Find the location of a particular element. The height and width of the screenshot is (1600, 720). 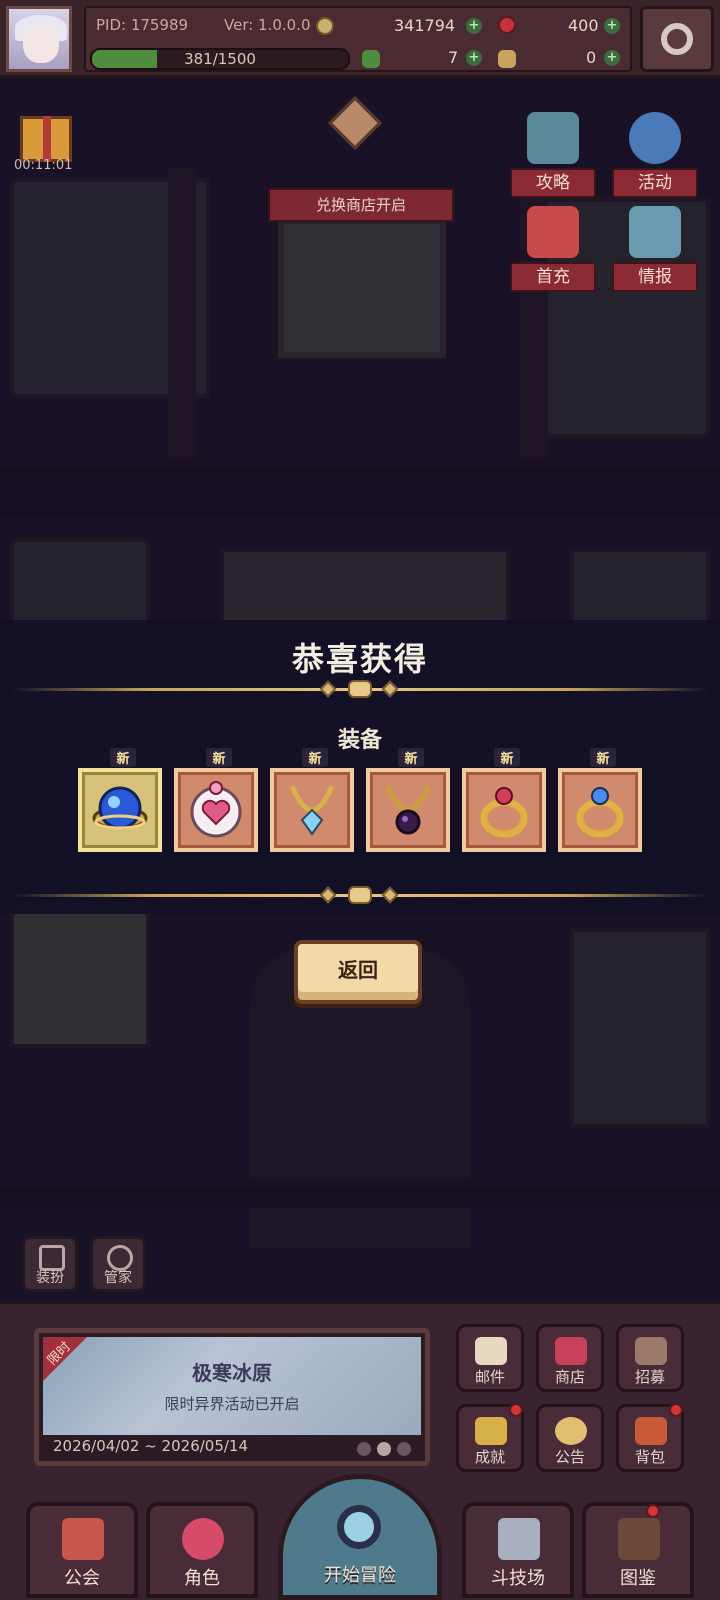

magnifier-icon is located at coordinates (359, 1527).